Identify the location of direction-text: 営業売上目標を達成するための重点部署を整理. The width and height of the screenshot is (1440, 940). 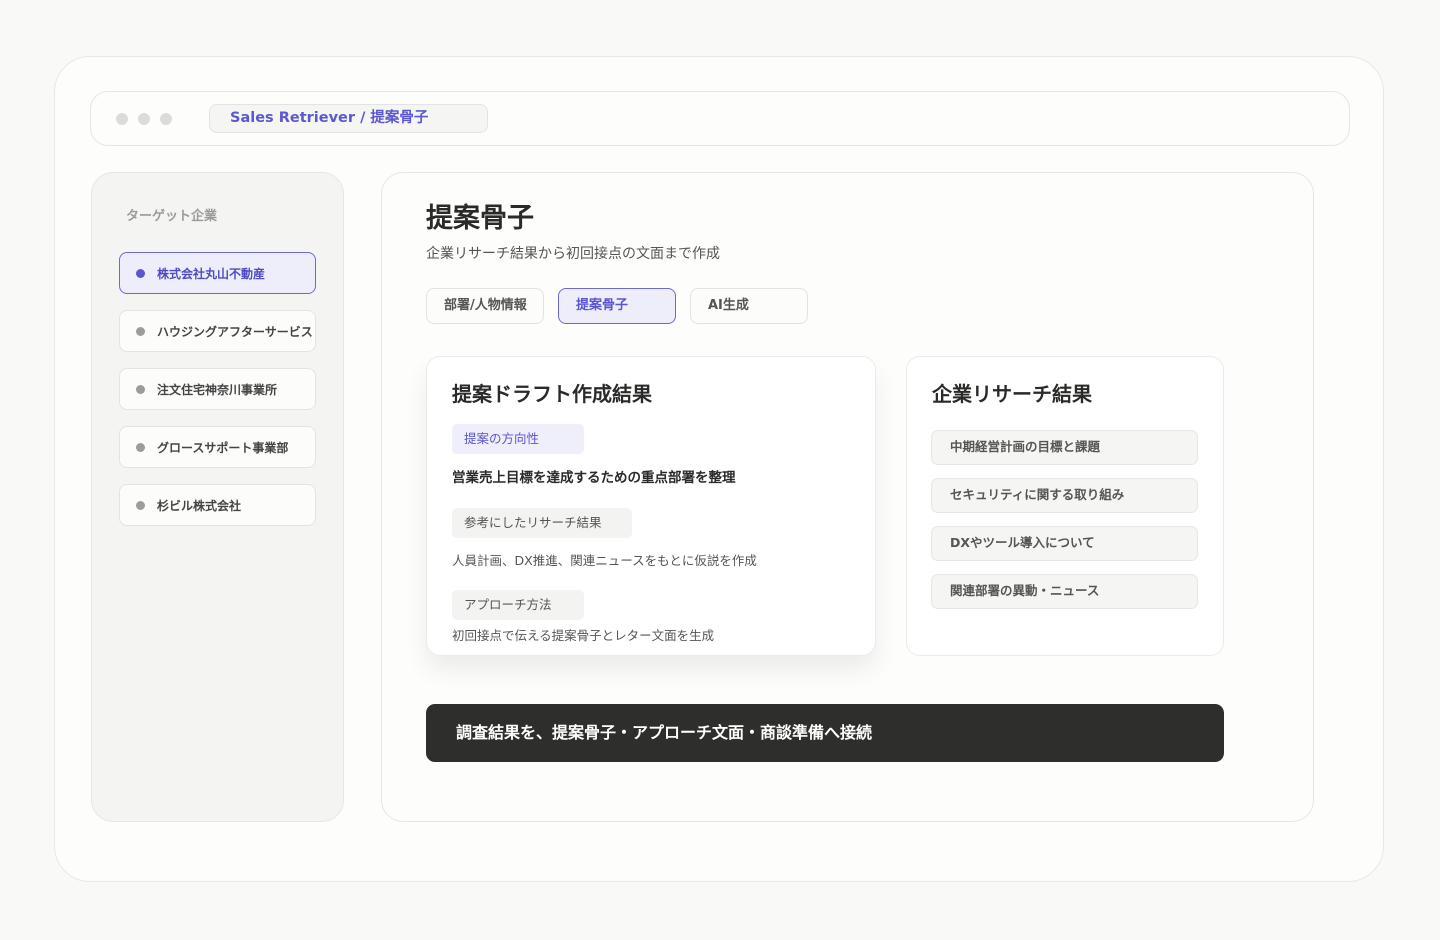
(594, 478).